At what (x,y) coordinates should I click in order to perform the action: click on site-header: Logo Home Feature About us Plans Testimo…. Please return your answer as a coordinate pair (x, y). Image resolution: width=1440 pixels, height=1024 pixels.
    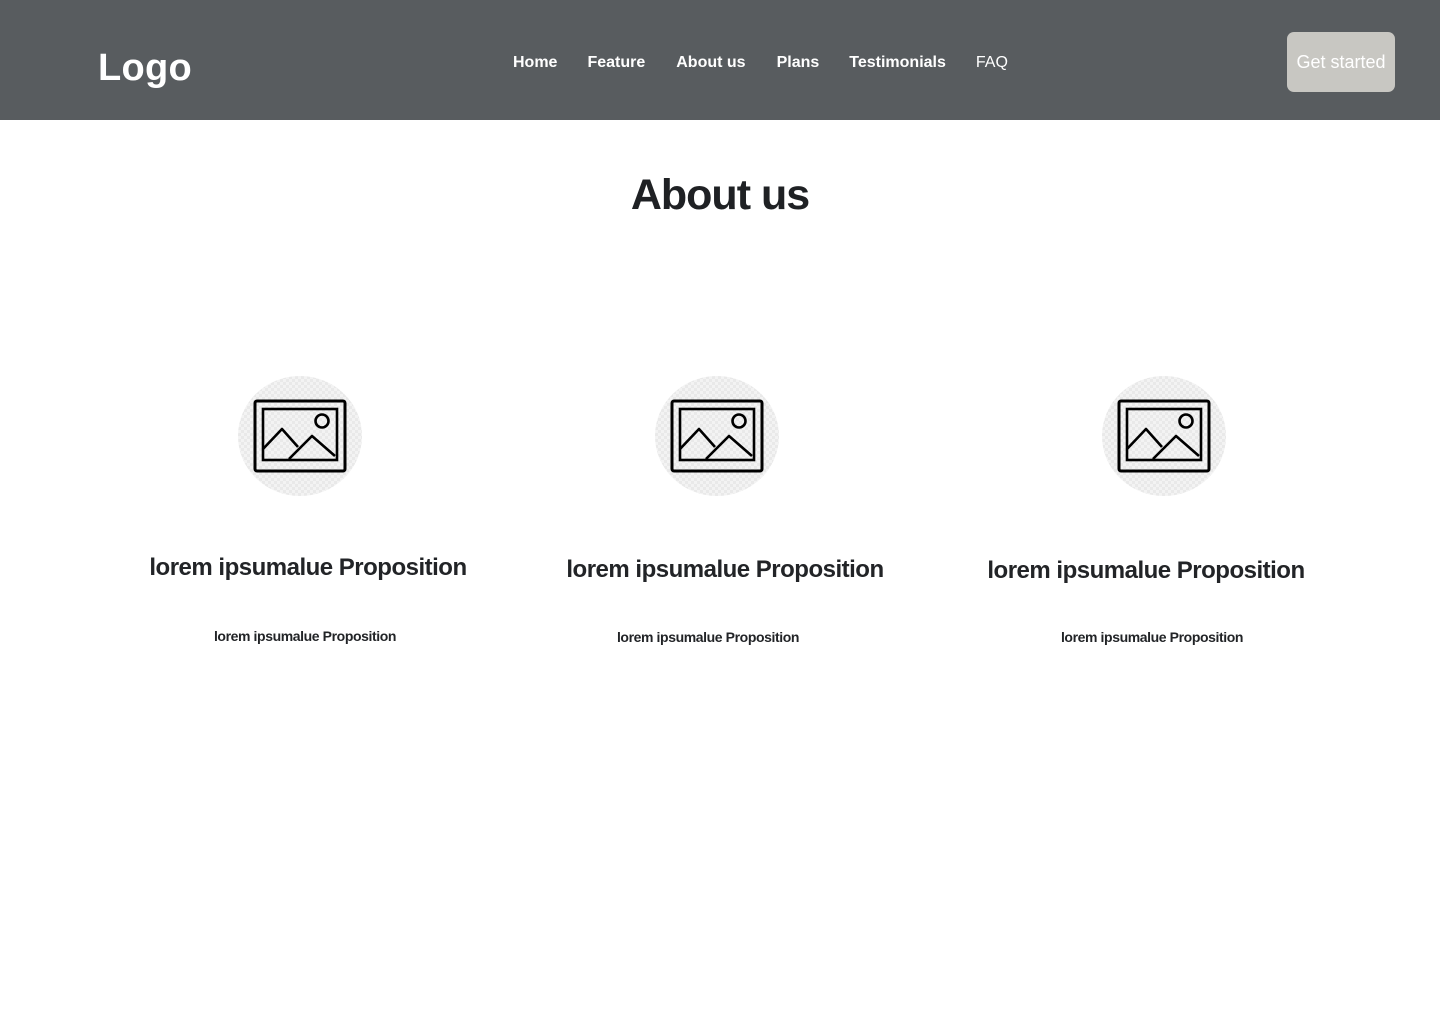
    Looking at the image, I should click on (720, 60).